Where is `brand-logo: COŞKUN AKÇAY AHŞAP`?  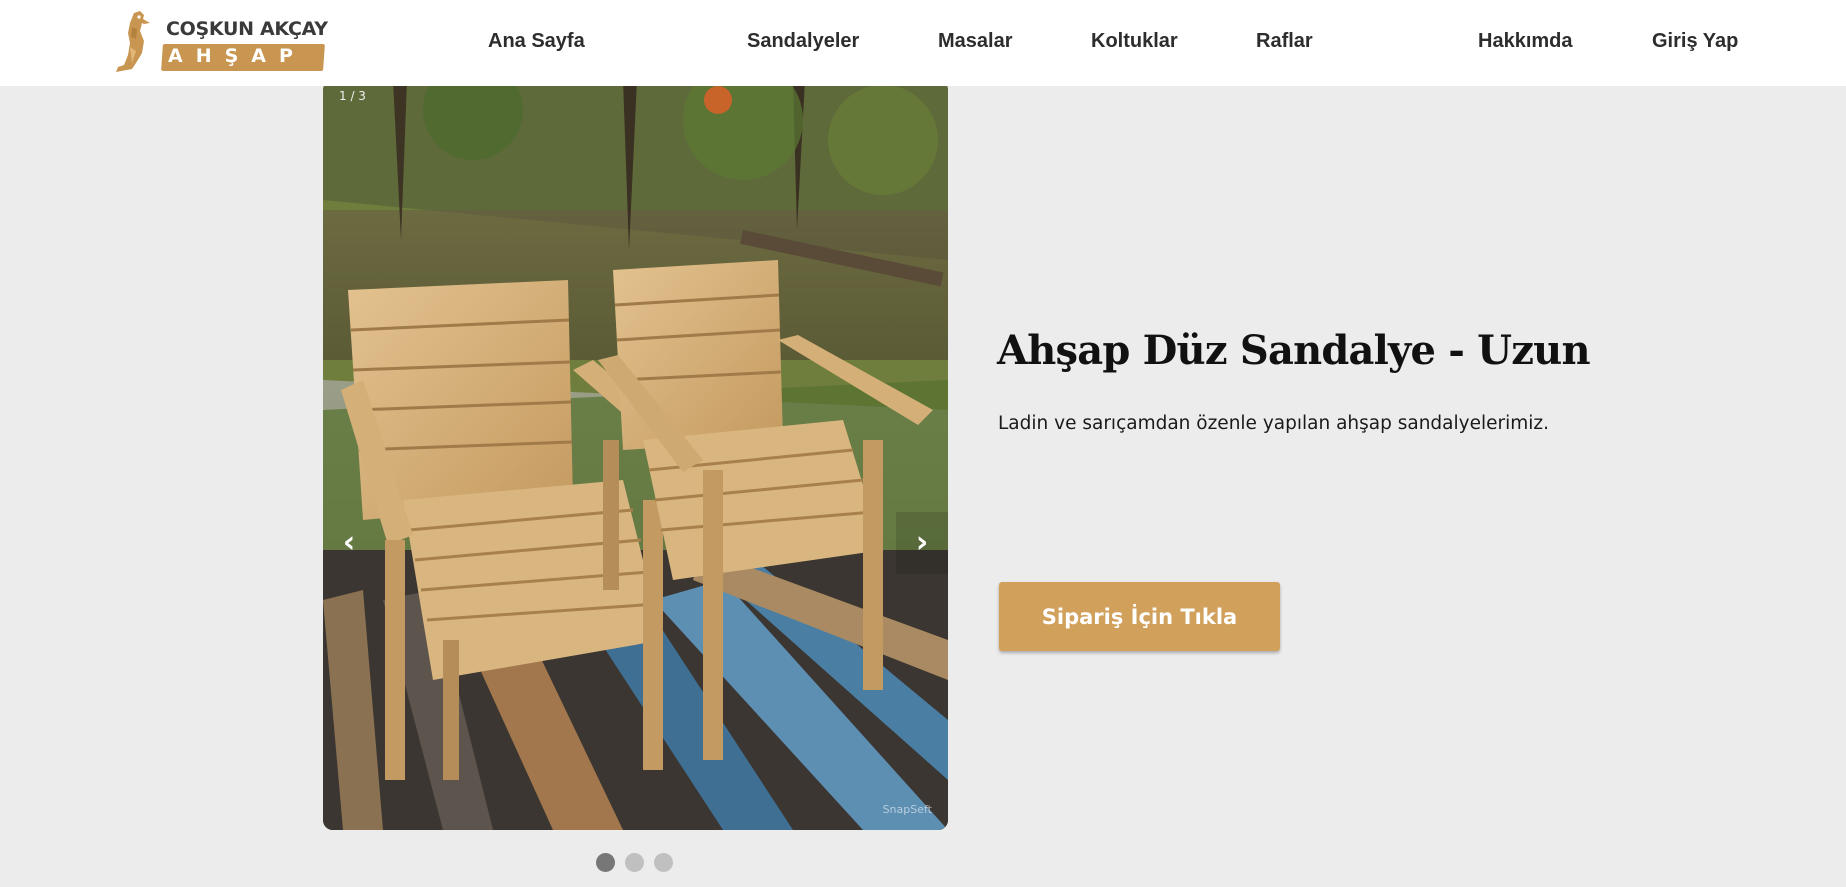 brand-logo: COŞKUN AKÇAY AHŞAP is located at coordinates (219, 42).